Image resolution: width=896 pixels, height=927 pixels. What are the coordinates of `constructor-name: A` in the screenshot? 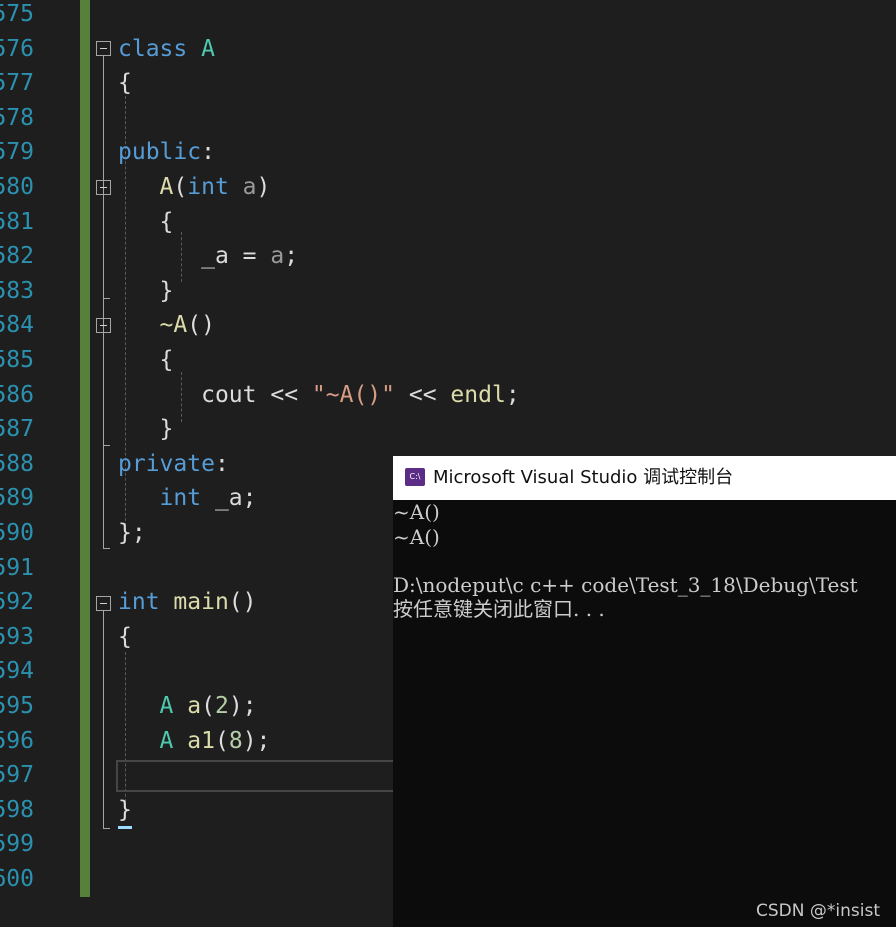 It's located at (166, 187).